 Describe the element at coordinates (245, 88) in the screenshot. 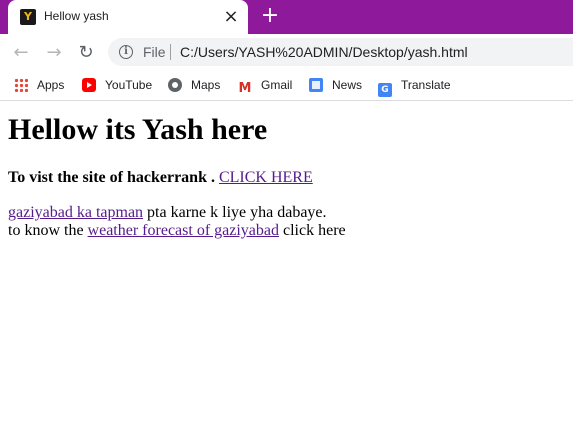

I see `gmail-icon: M` at that location.